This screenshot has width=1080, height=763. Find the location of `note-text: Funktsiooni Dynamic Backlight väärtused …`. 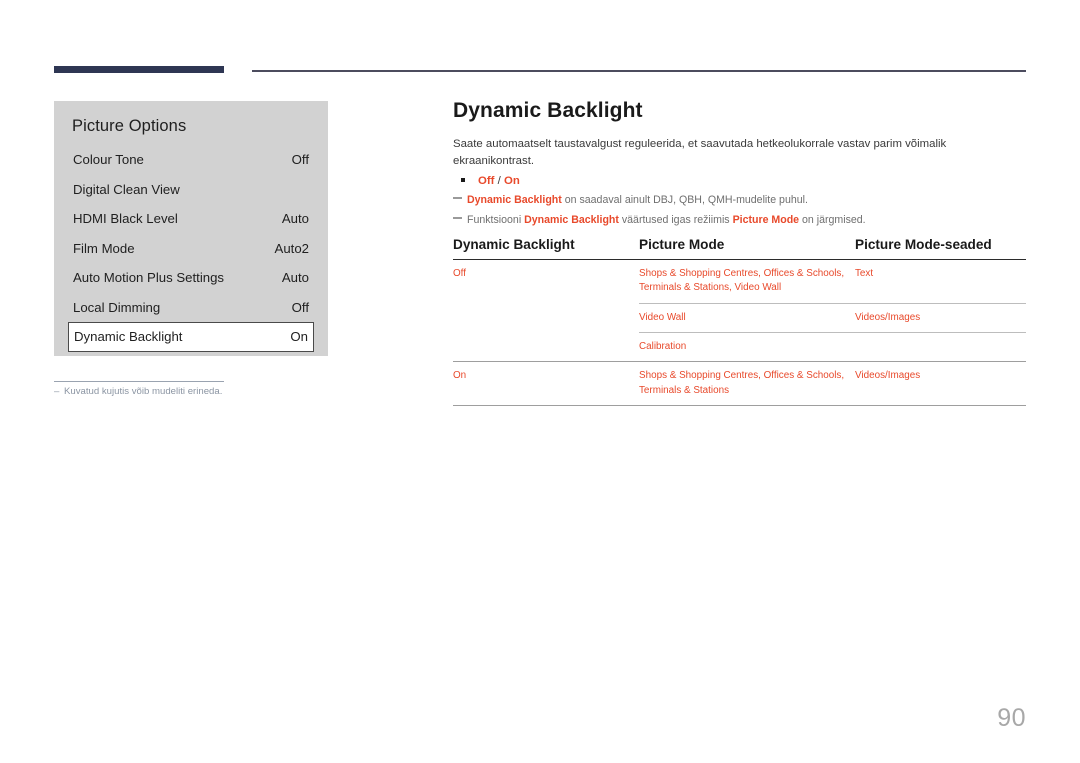

note-text: Funktsiooni Dynamic Backlight väärtused … is located at coordinates (666, 220).